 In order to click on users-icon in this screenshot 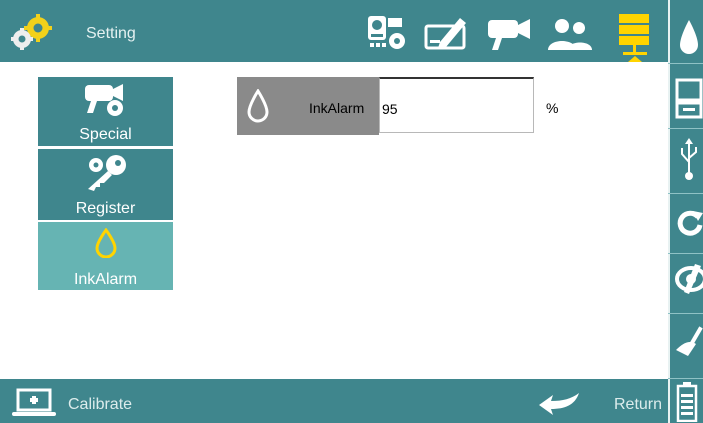, I will do `click(570, 34)`.